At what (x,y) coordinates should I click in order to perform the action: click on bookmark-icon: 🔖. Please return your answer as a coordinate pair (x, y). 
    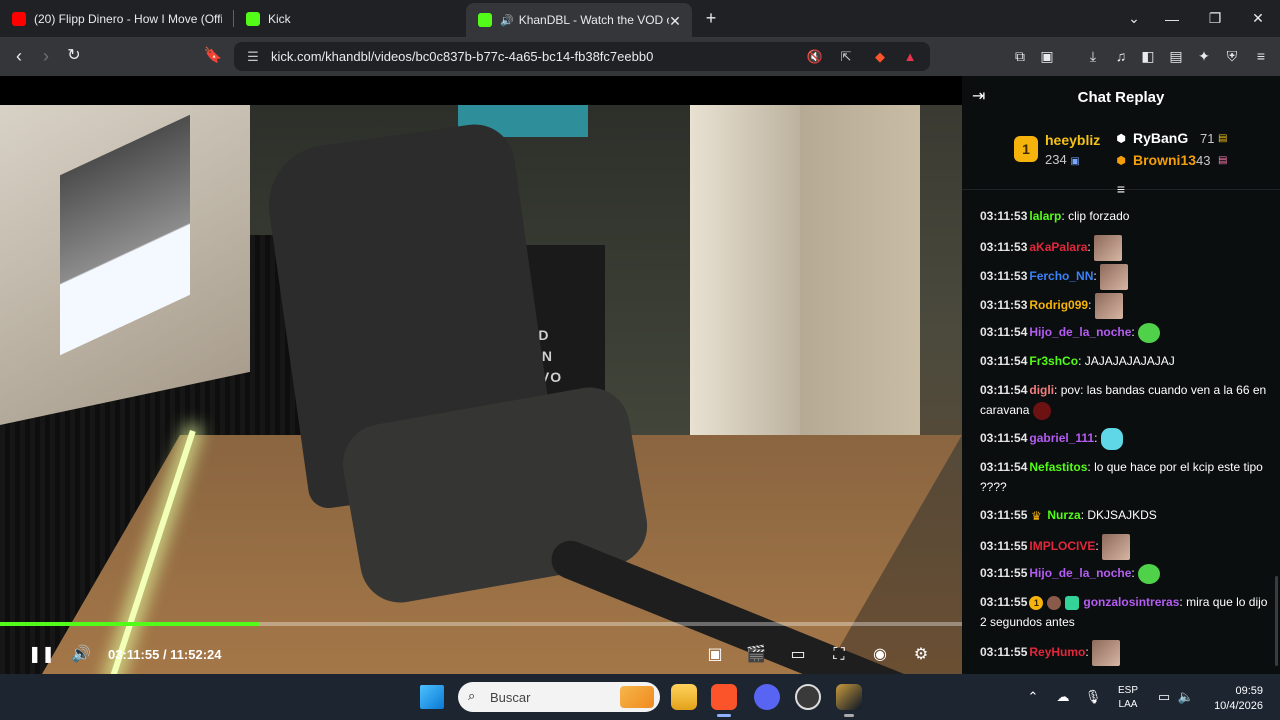
    Looking at the image, I should click on (213, 56).